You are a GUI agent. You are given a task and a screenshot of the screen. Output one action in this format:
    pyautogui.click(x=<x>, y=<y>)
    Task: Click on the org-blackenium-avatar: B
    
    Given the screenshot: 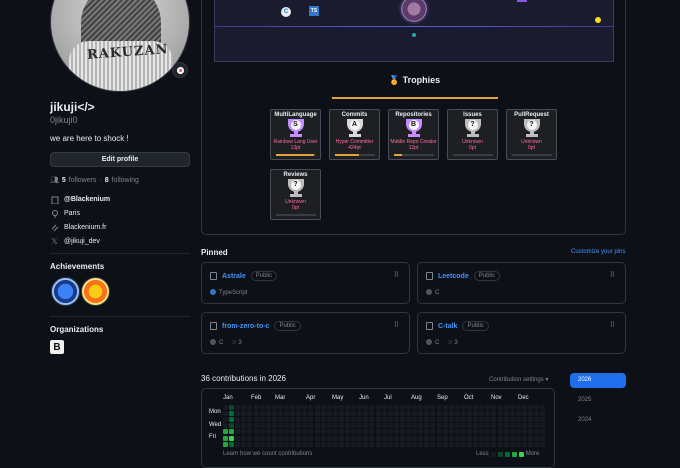 What is the action you would take?
    pyautogui.click(x=57, y=347)
    